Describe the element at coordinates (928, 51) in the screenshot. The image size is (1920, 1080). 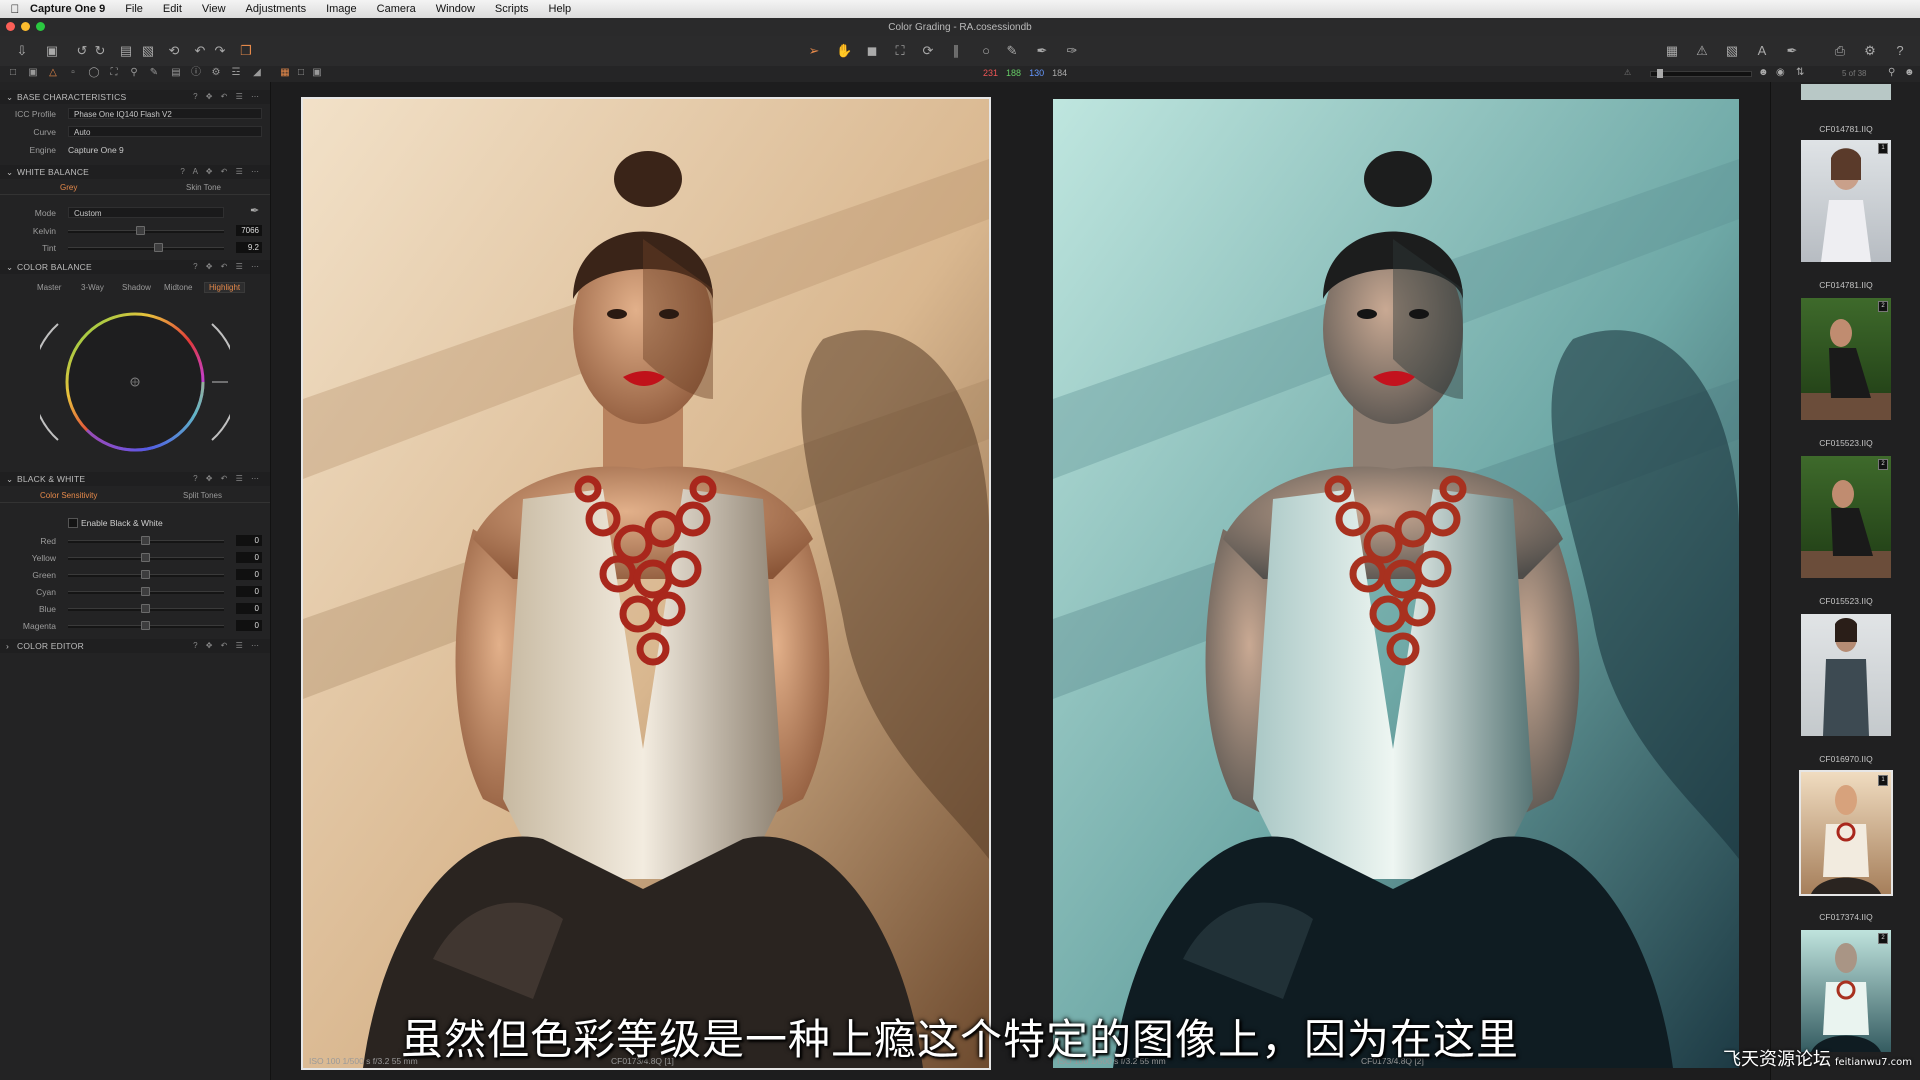
I see `rotate-tool-icon: ⟳` at that location.